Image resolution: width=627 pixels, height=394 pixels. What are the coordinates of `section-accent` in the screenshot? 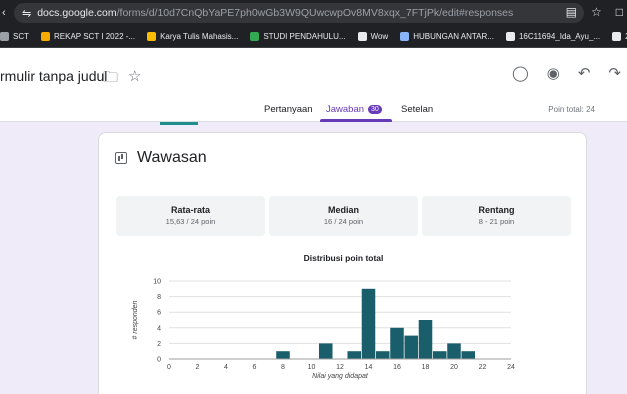 It's located at (179, 123).